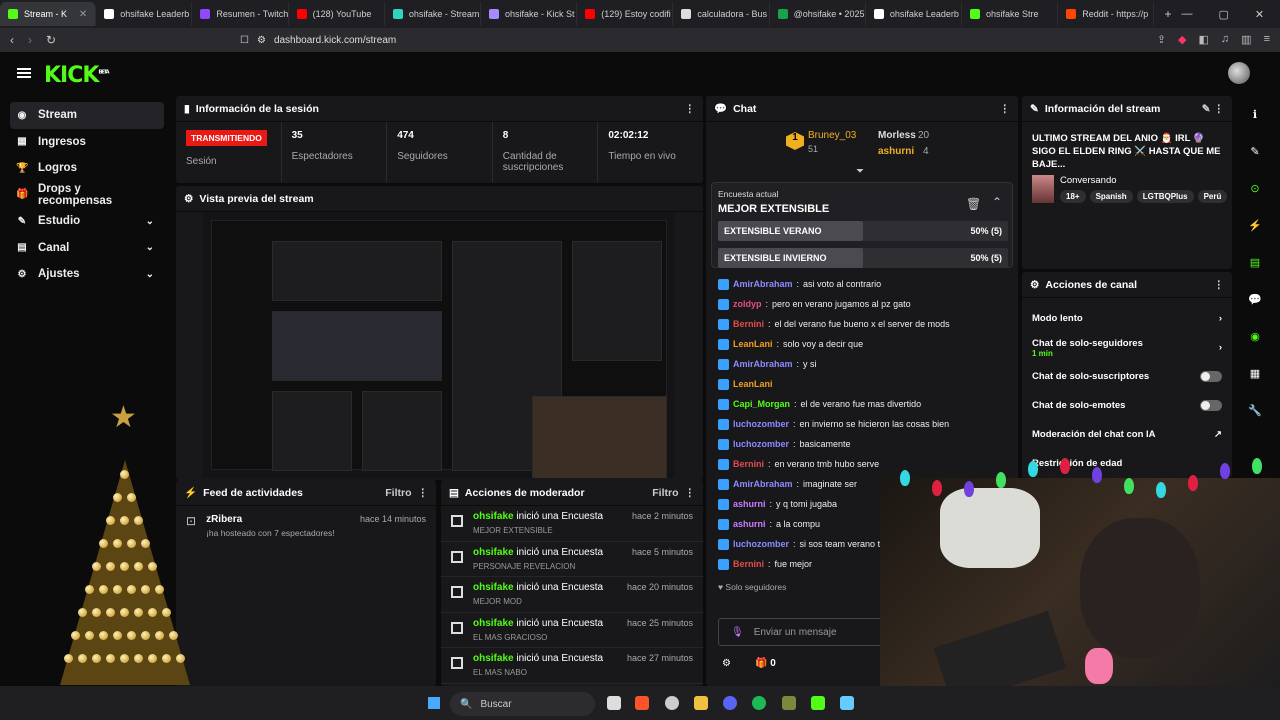 This screenshot has width=1280, height=720. What do you see at coordinates (1255, 410) in the screenshot?
I see `wrench-icon: 🔧` at bounding box center [1255, 410].